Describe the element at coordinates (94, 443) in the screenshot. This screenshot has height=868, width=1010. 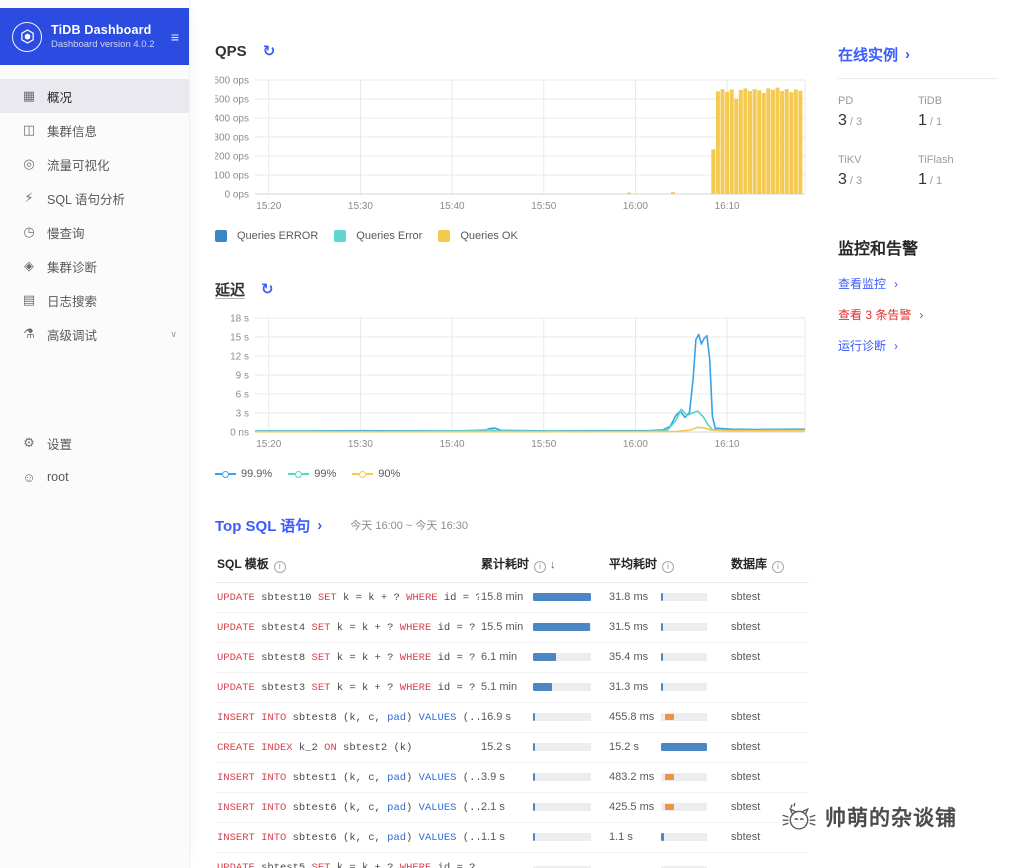
I see `sidebar-item-settings: ⚙ 设置` at that location.